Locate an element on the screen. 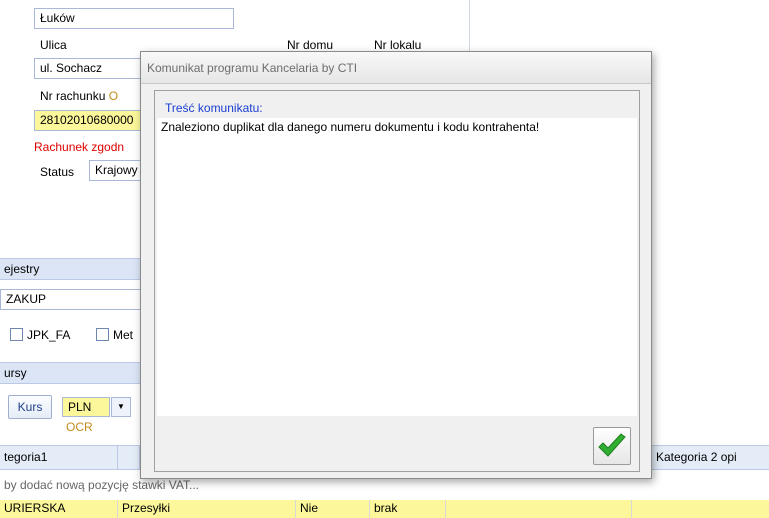  column-header-category1: tegoria1 is located at coordinates (59, 457).